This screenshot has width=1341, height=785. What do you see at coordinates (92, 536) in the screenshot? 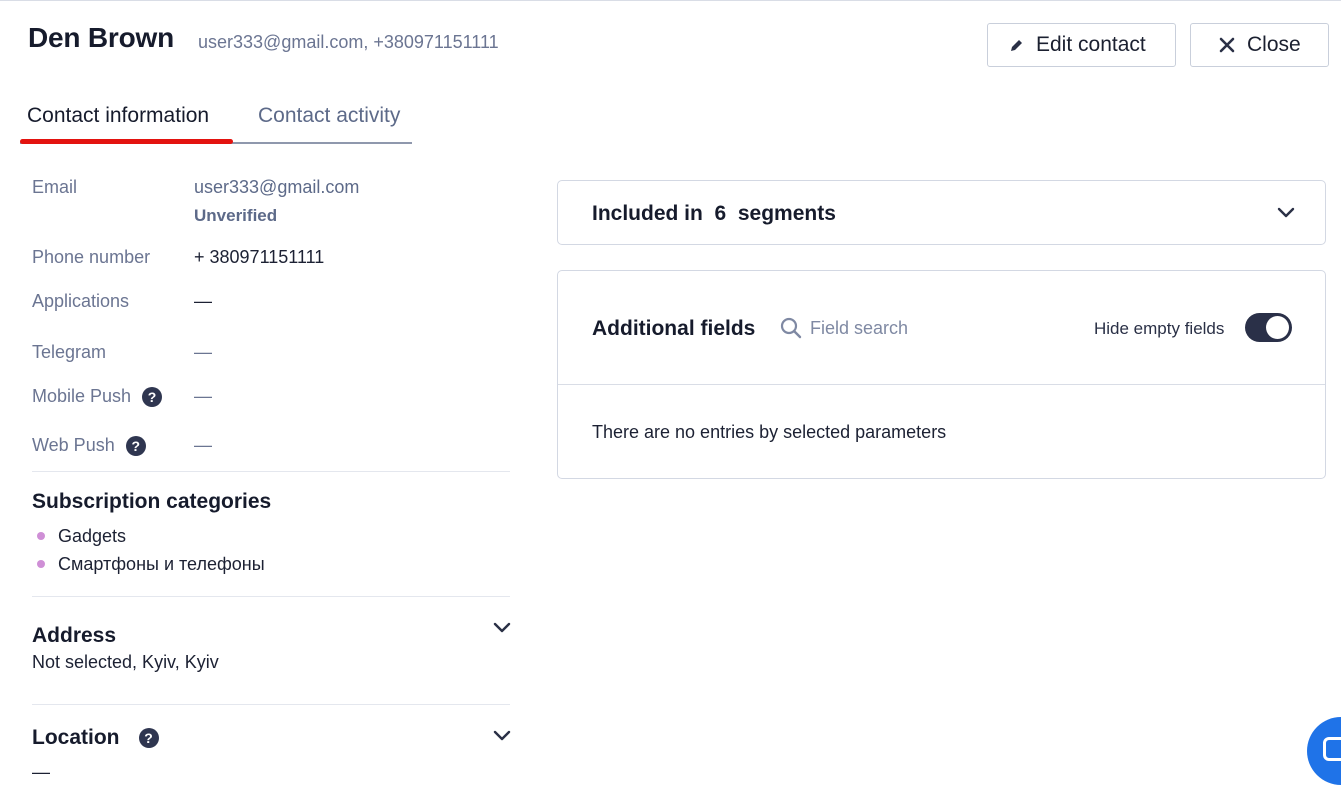
I see `subscription-item: Gadgets` at bounding box center [92, 536].